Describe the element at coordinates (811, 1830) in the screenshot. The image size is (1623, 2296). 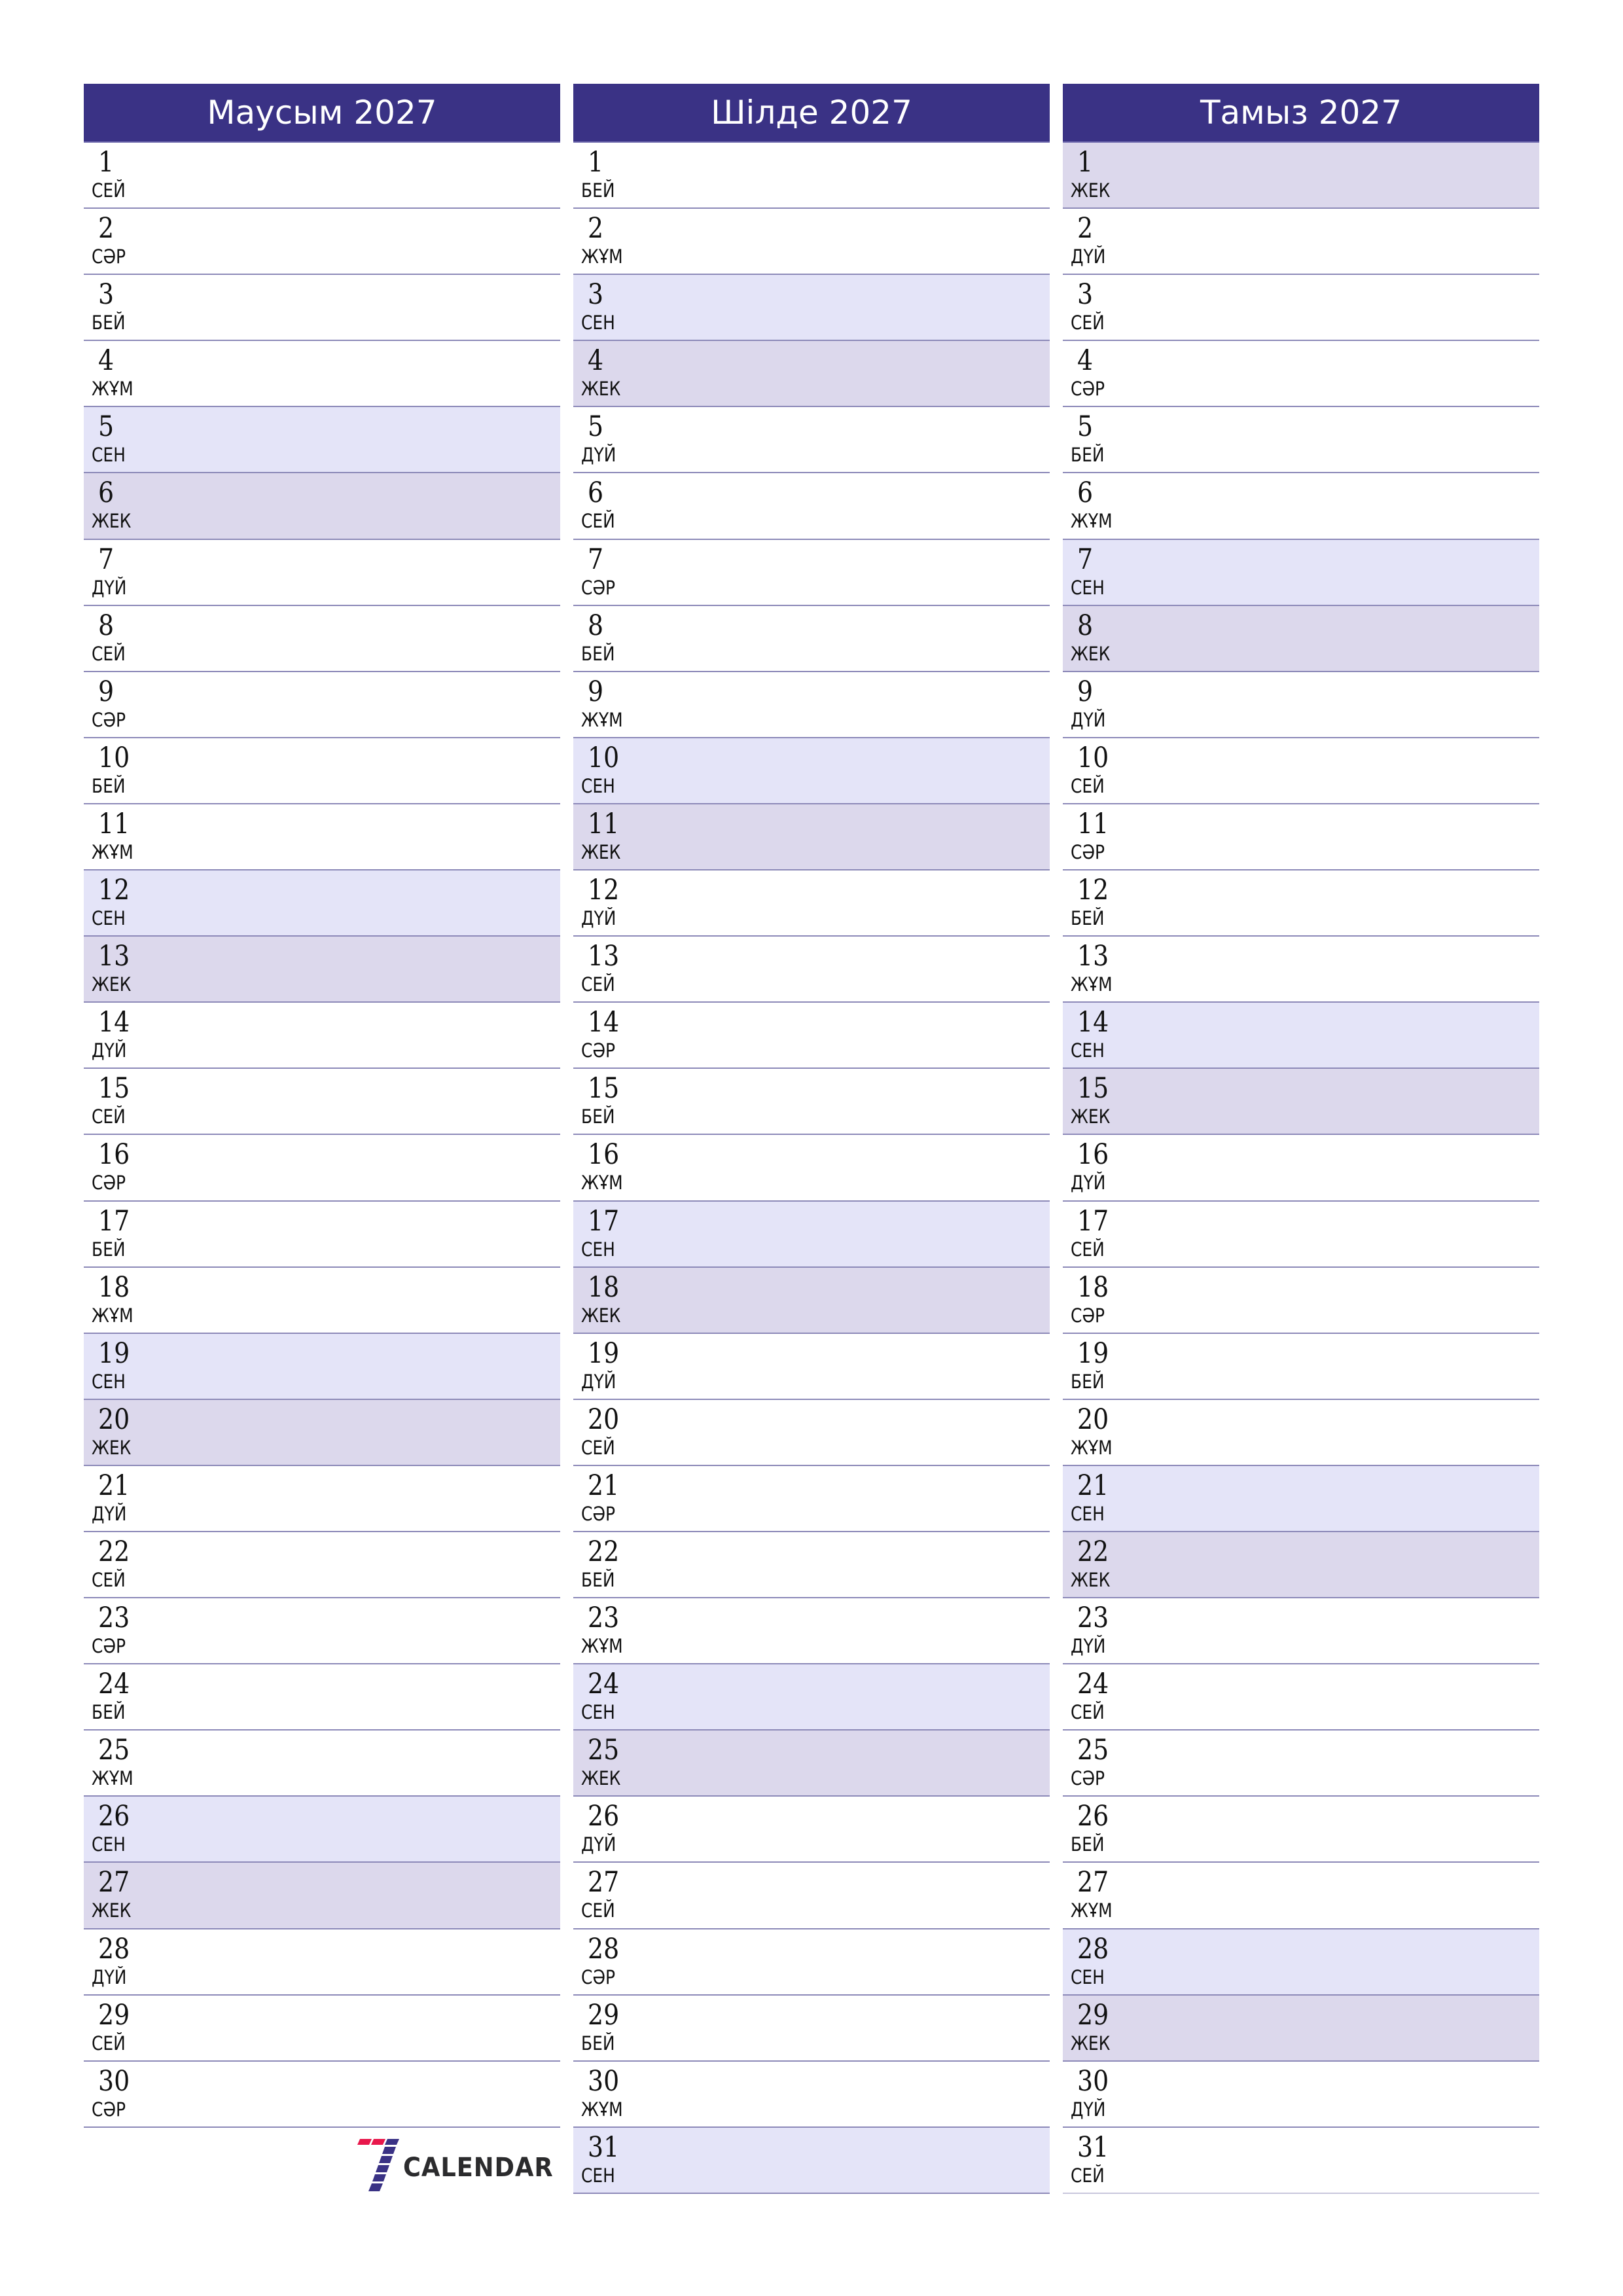
I see `day-row: 26 ДҮЙ` at that location.